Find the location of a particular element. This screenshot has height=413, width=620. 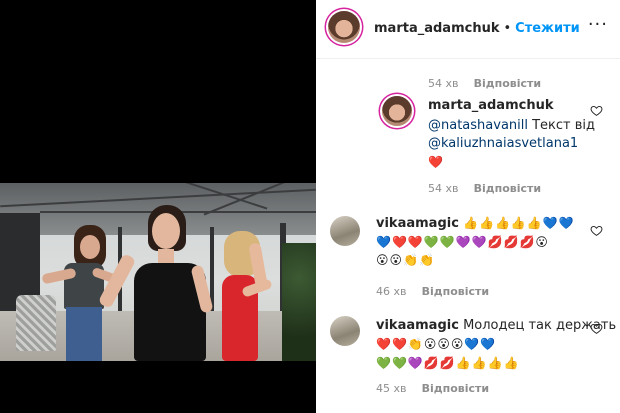

comment-emoji: ❤️ is located at coordinates (436, 162).